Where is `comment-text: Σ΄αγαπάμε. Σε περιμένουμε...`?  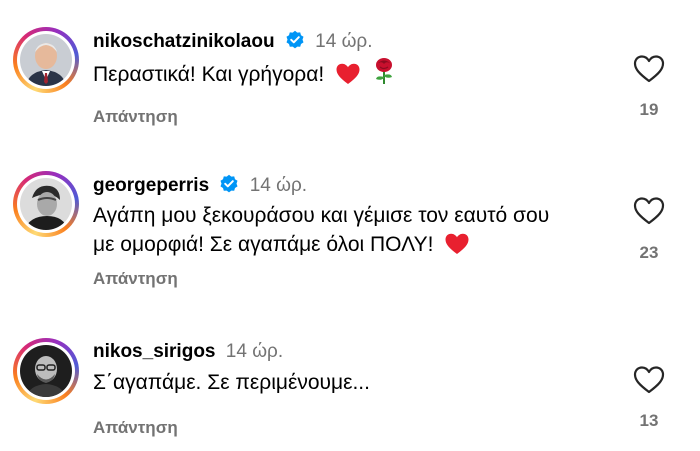 comment-text: Σ΄αγαπάμε. Σε περιμένουμε... is located at coordinates (231, 382).